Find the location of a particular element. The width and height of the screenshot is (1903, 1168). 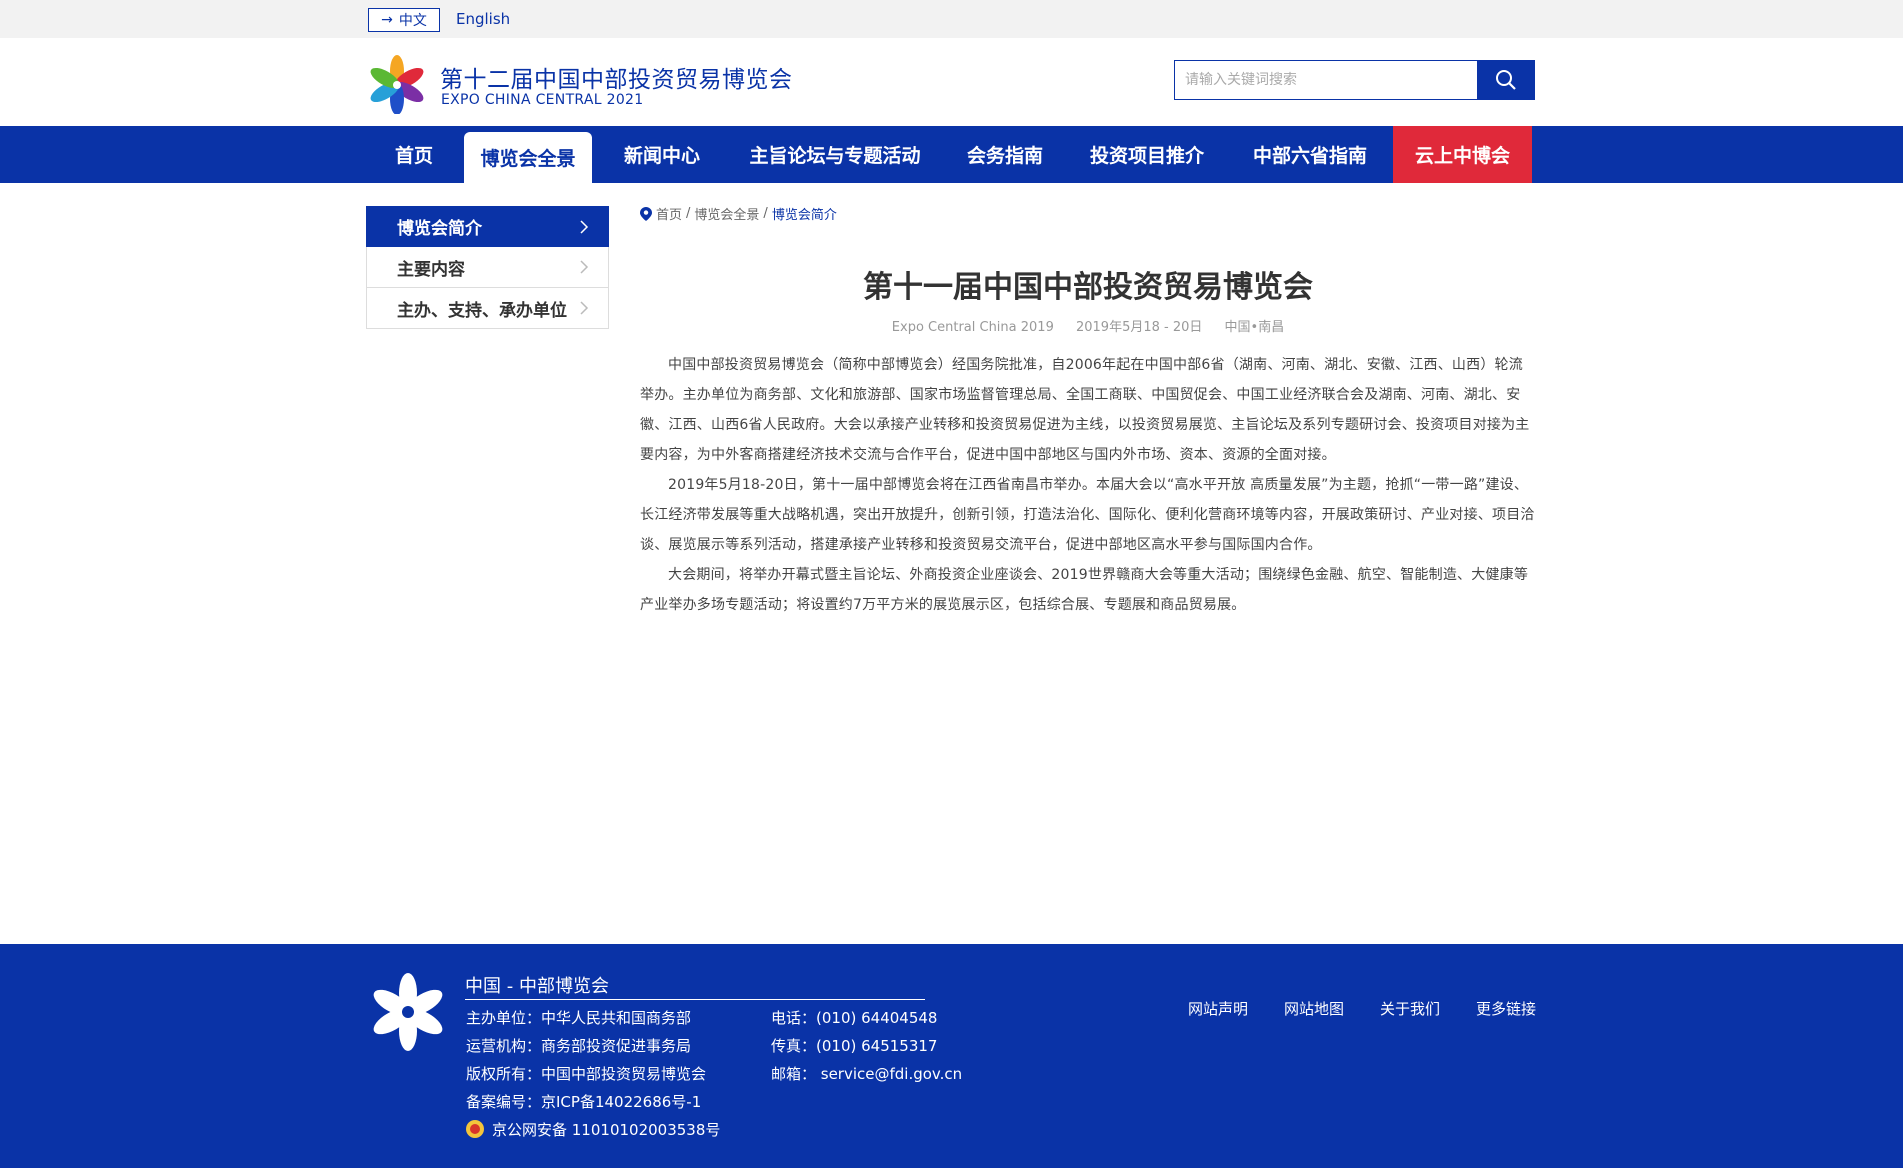

nav-six-provinces-guide: 中部六省指南 is located at coordinates (1310, 154).